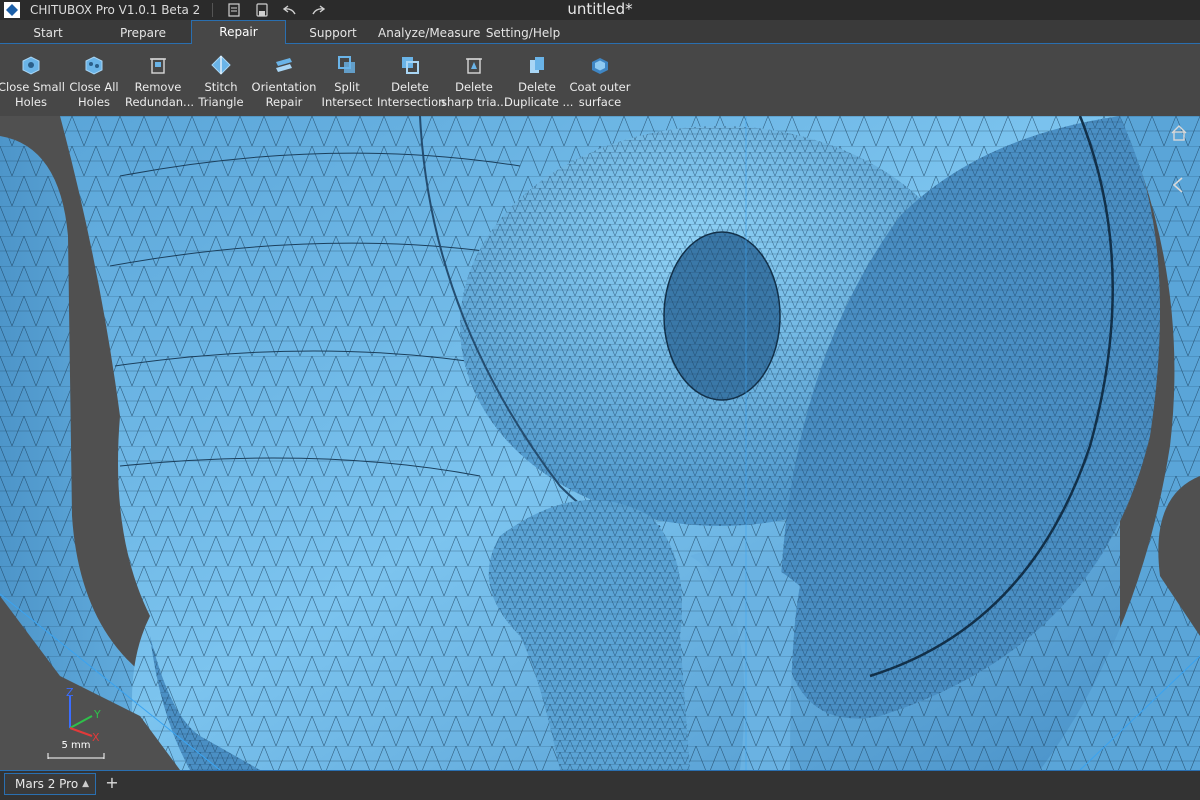 The image size is (1200, 800). I want to click on tab-start: Start, so click(48, 33).